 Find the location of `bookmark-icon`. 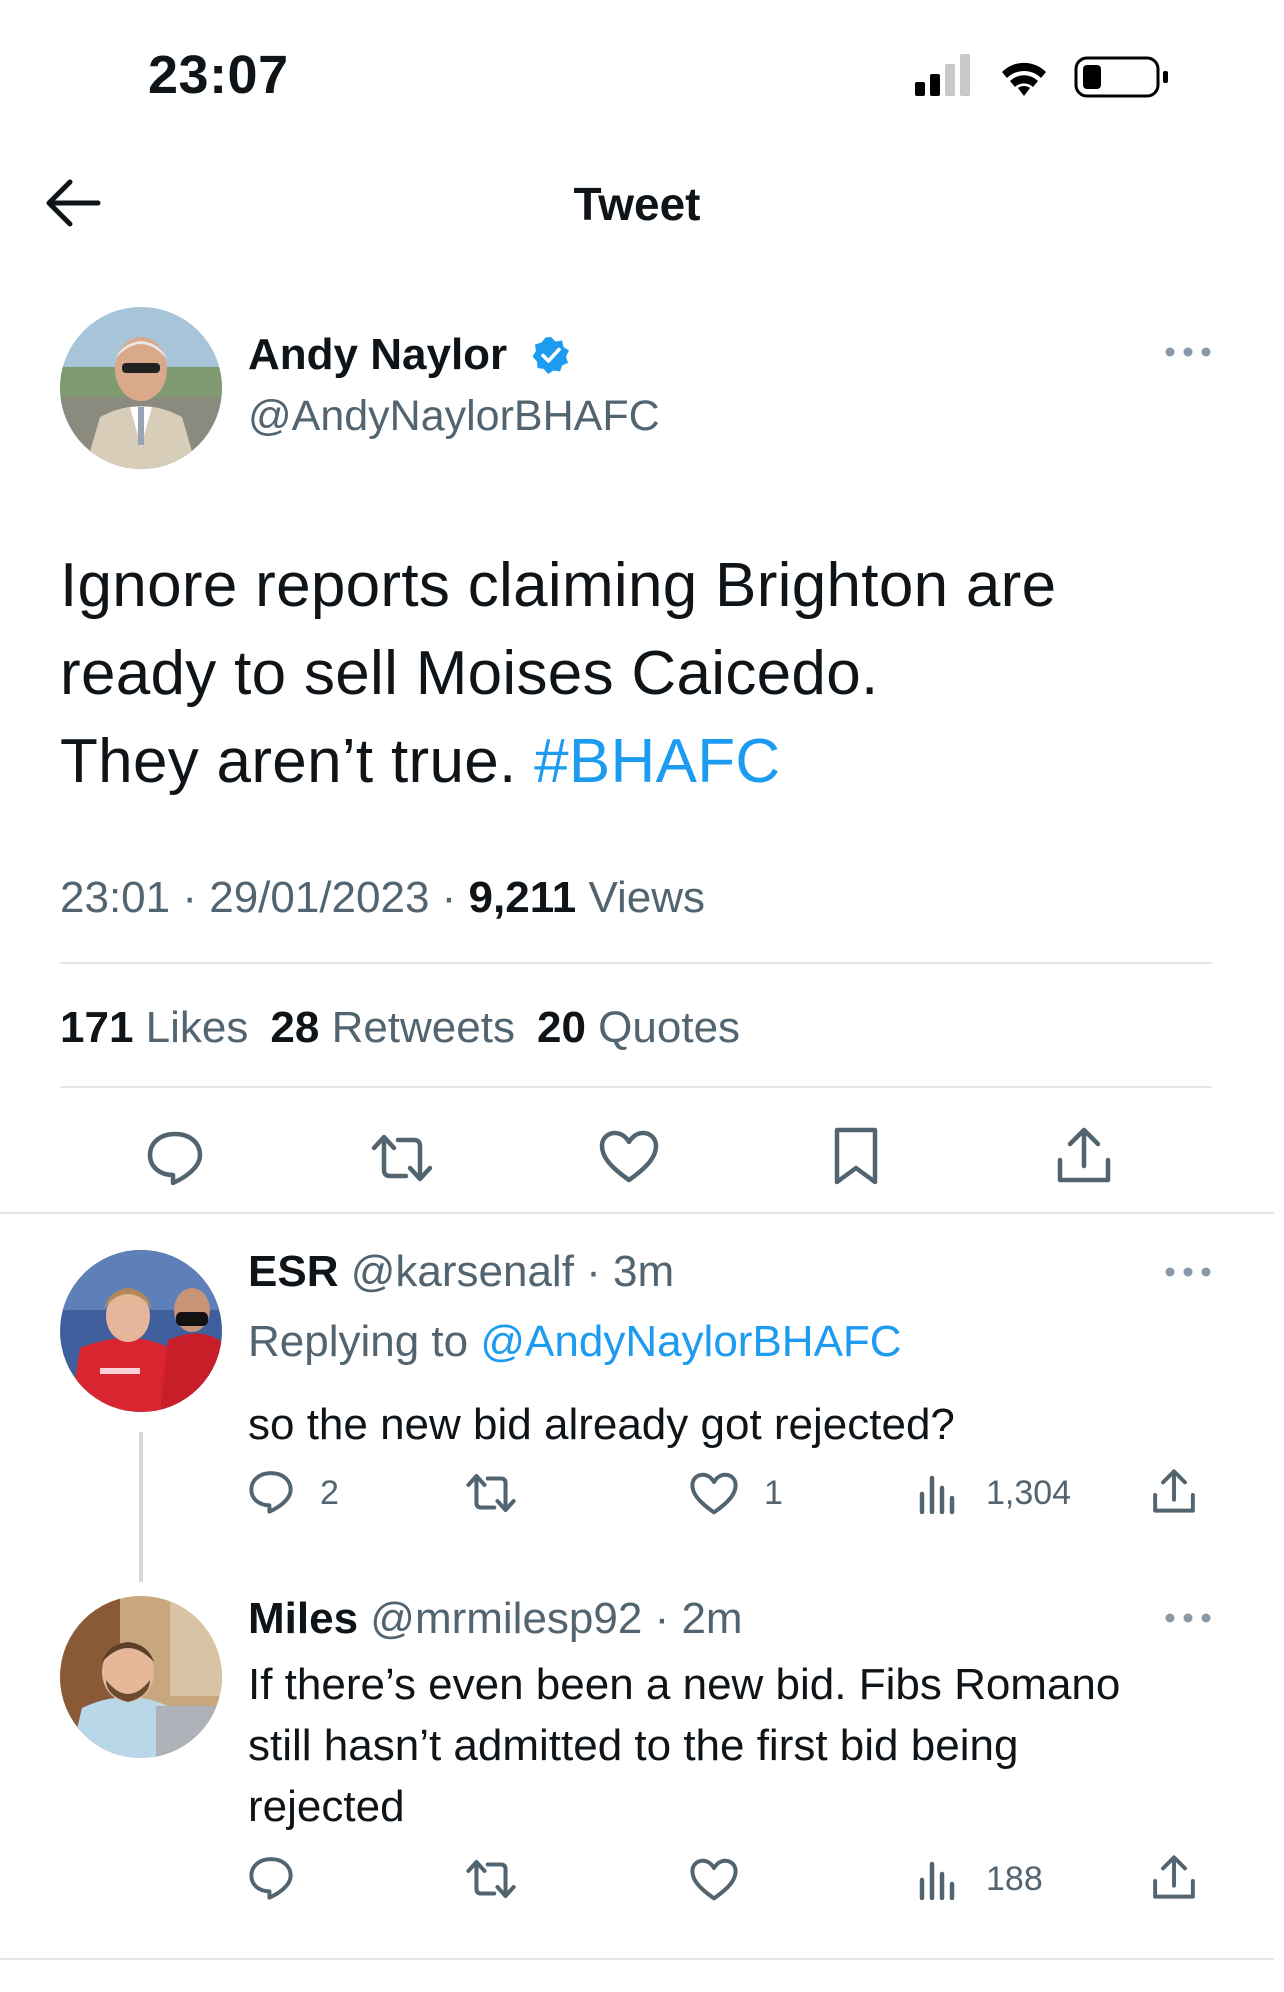

bookmark-icon is located at coordinates (856, 1156).